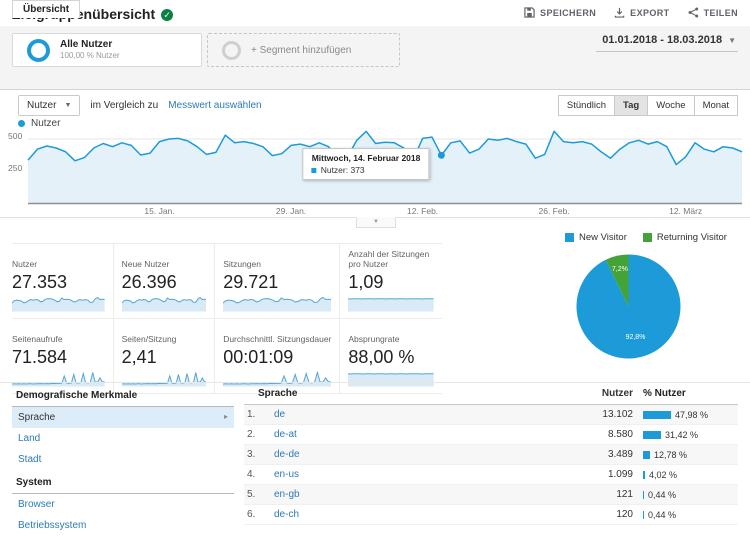  I want to click on visitor-type-pie-chart: 92,8% 7,2%, so click(628, 309).